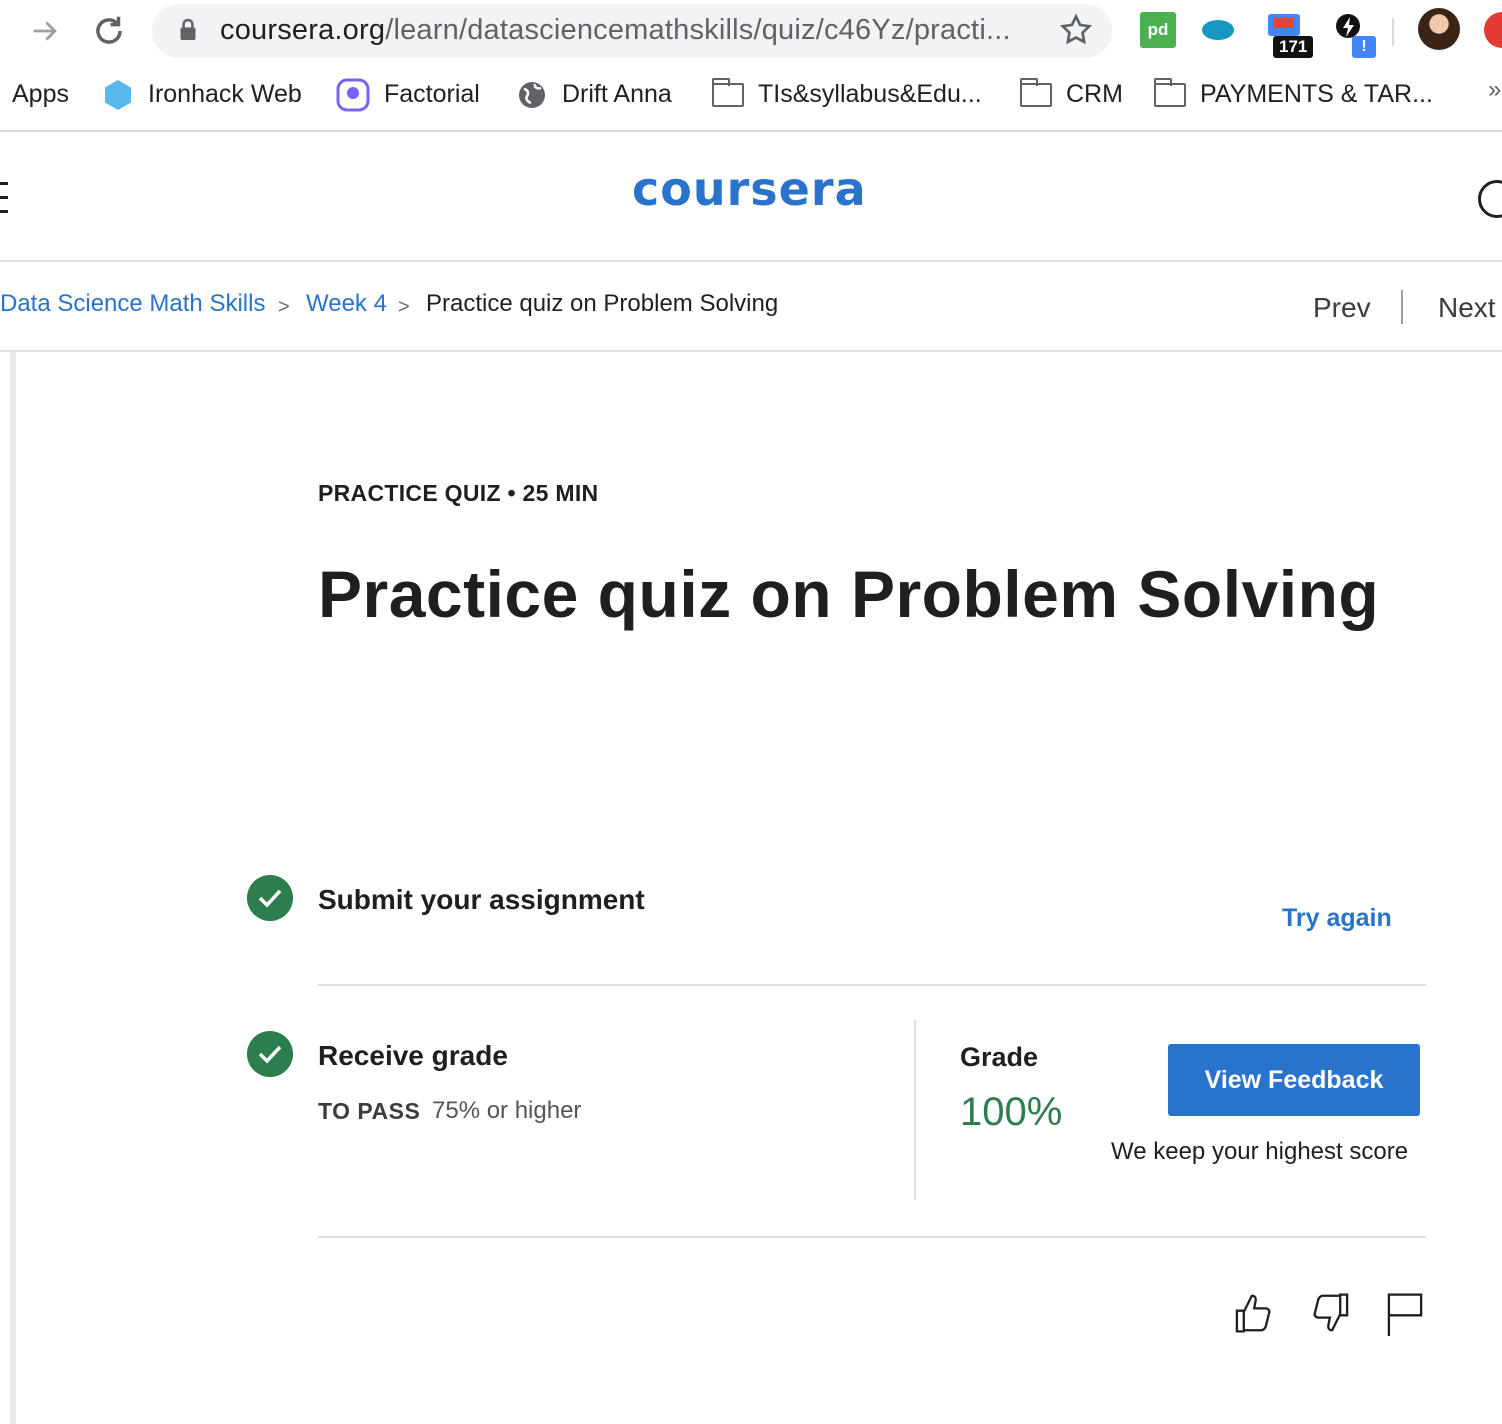 The height and width of the screenshot is (1424, 1502). What do you see at coordinates (999, 1057) in the screenshot?
I see `grade-label: Grade` at bounding box center [999, 1057].